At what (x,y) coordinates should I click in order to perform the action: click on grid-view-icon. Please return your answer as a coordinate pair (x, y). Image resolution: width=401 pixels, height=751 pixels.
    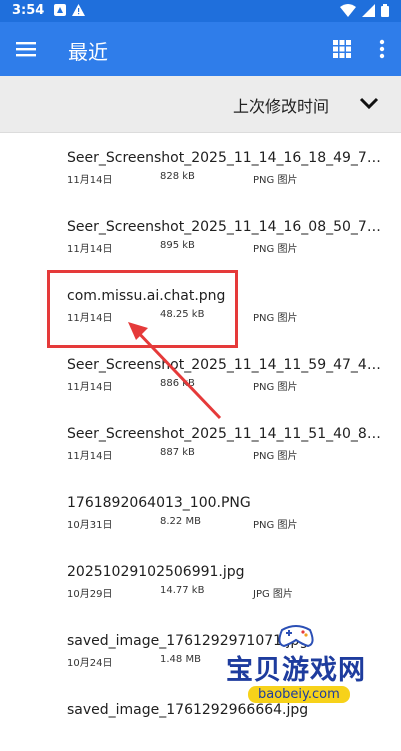
    Looking at the image, I should click on (342, 49).